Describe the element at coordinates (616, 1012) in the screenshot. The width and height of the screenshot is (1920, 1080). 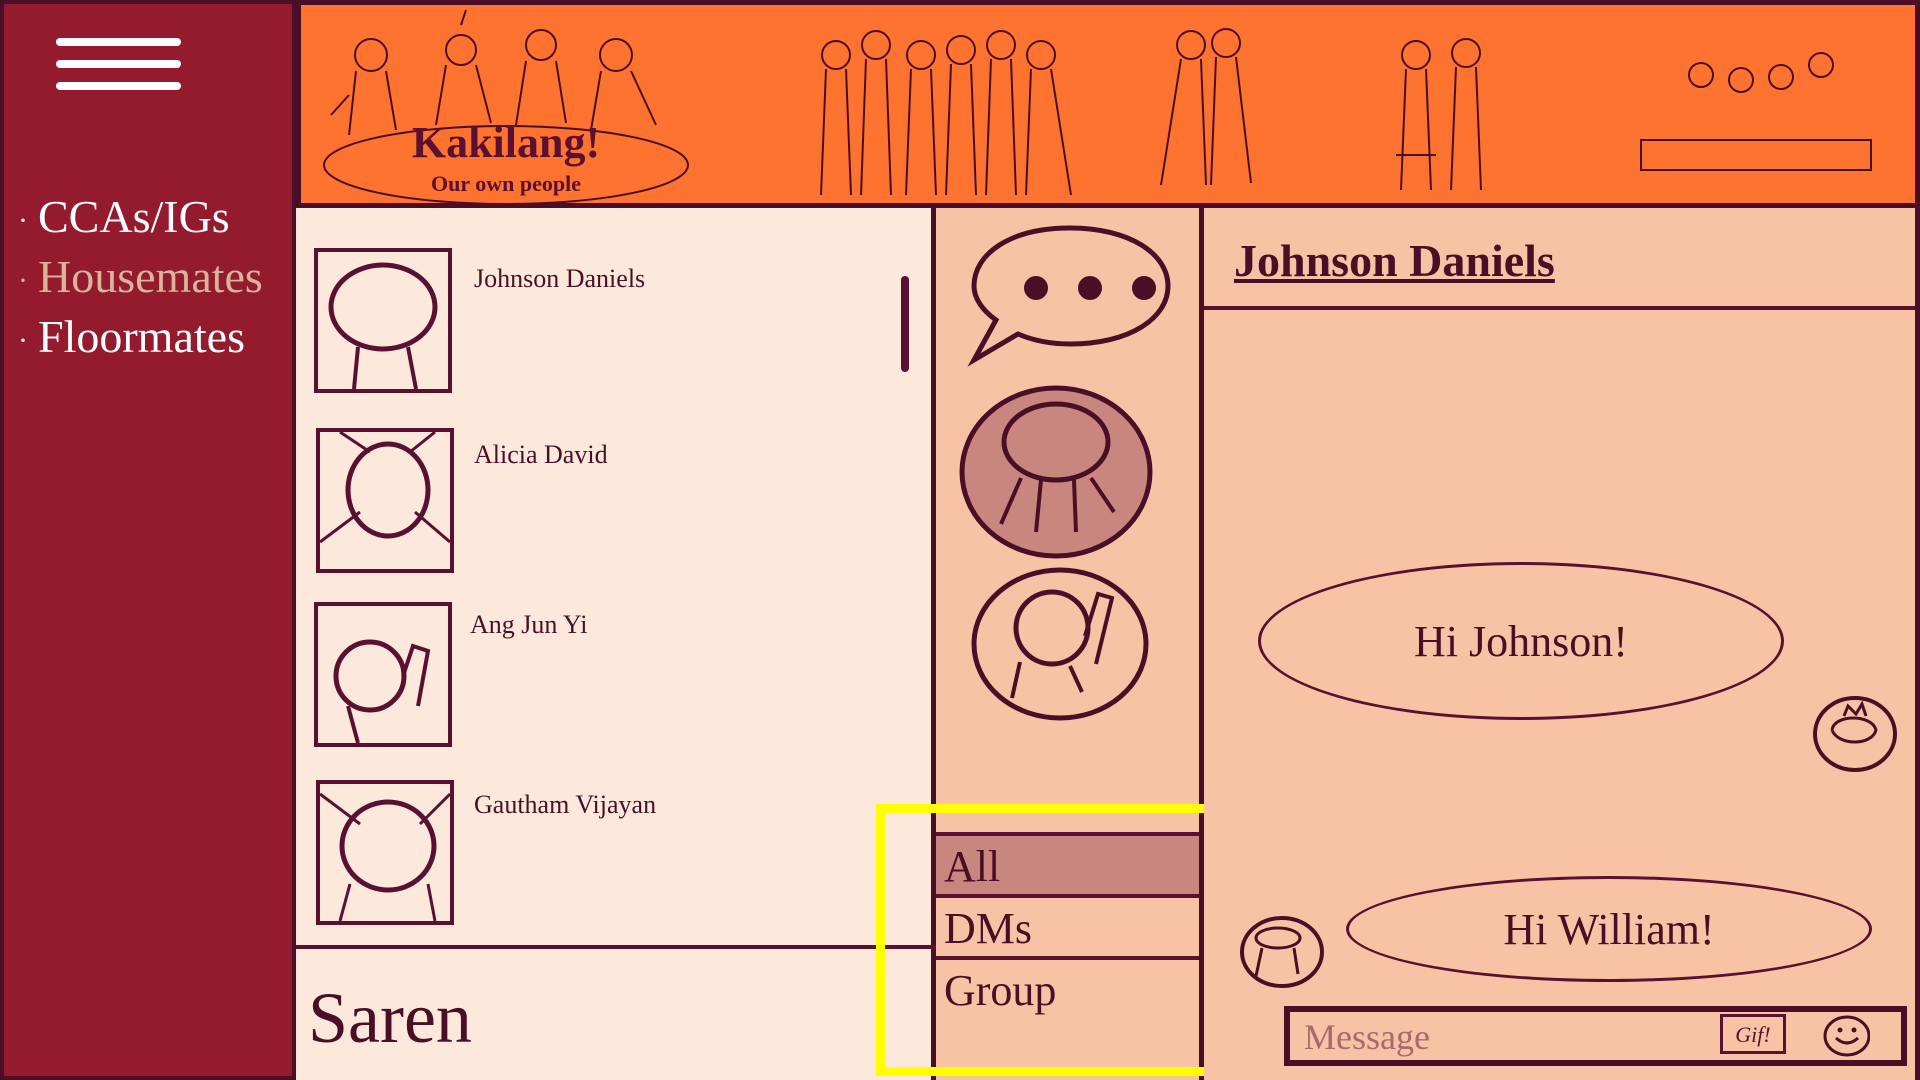
I see `current-user-section: Saren` at that location.